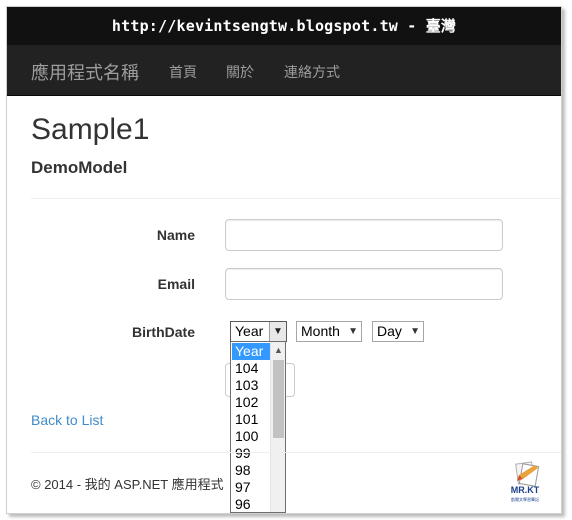  Describe the element at coordinates (251, 470) in the screenshot. I see `year-option: 98` at that location.